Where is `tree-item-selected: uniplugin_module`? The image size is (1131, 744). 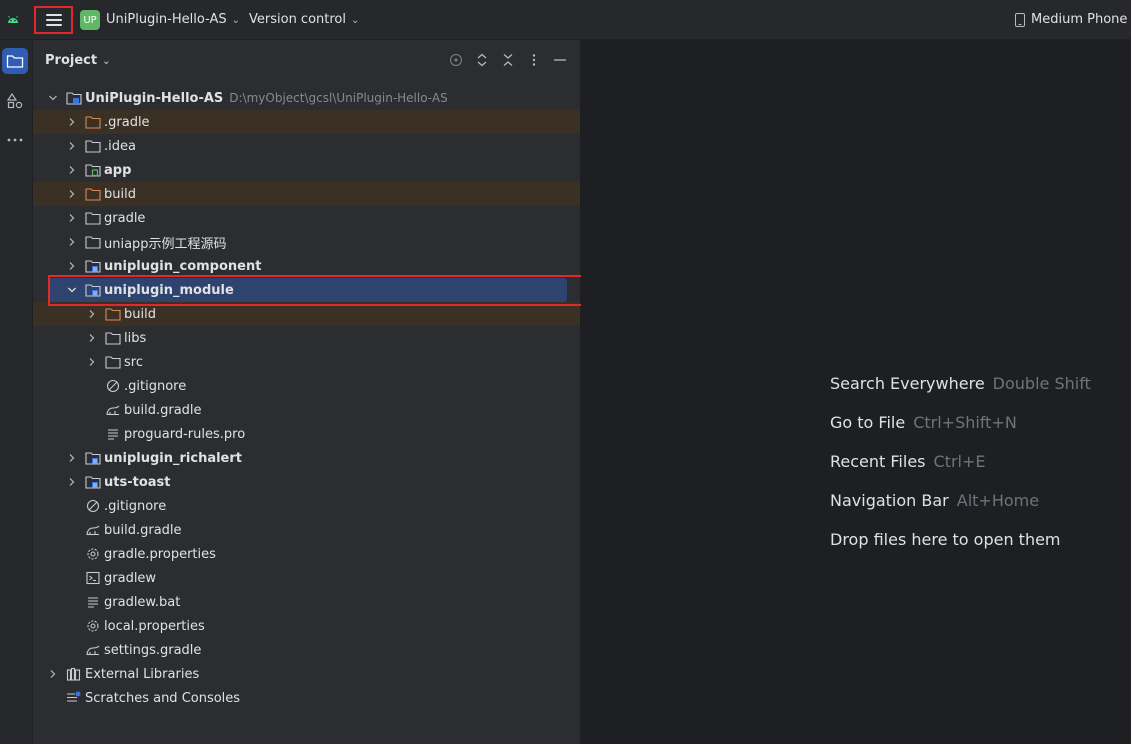 tree-item-selected: uniplugin_module is located at coordinates (306, 290).